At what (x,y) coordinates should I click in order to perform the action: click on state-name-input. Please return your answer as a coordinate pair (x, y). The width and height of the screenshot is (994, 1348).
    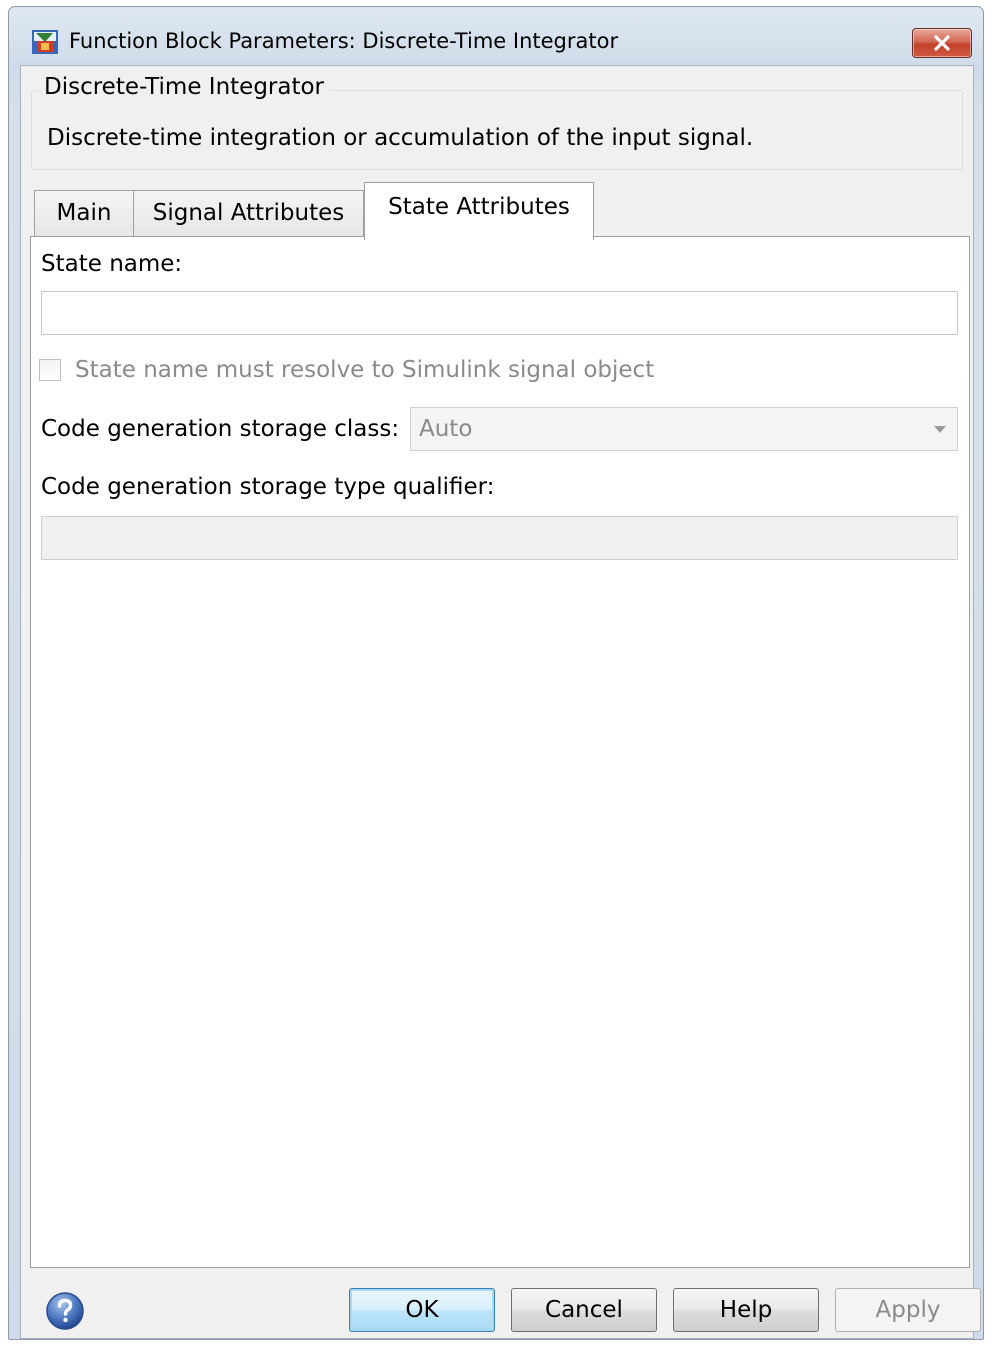
    Looking at the image, I should click on (499, 313).